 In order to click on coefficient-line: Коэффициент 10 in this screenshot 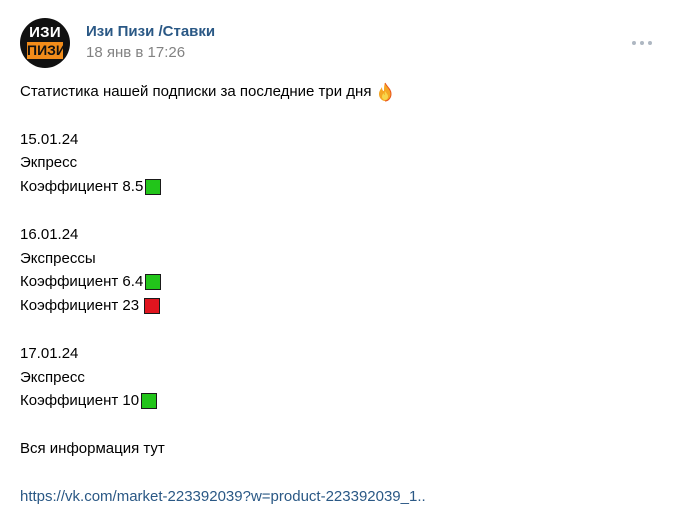, I will do `click(337, 401)`.